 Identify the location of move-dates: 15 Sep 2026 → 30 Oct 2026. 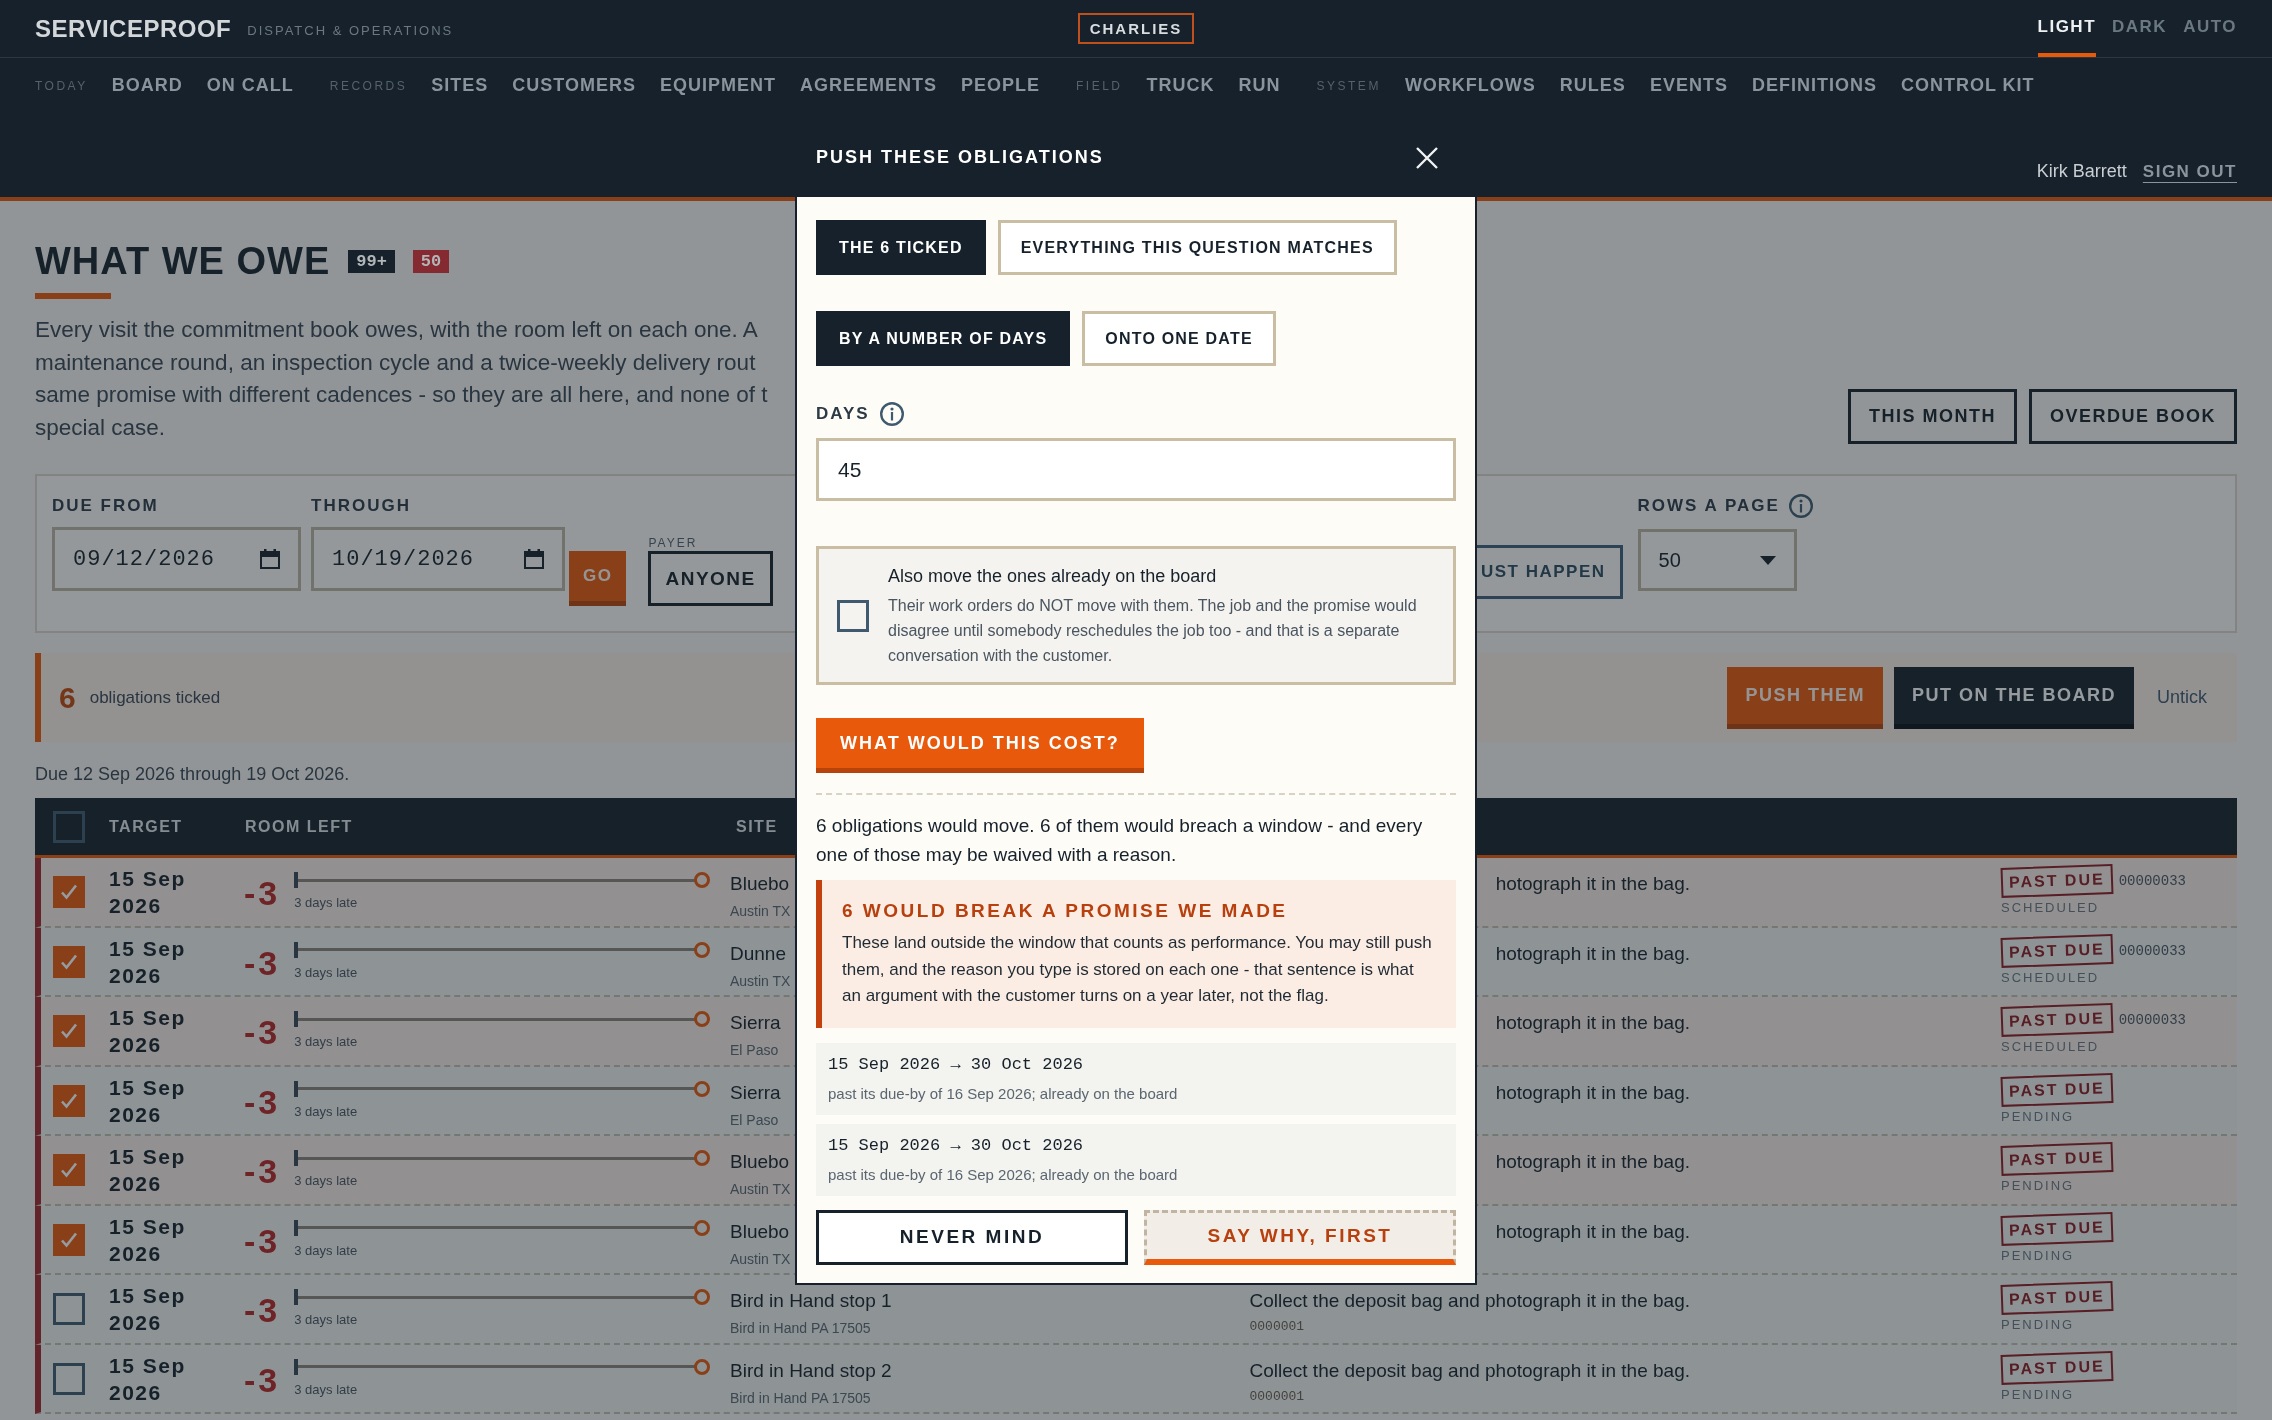
(956, 1064).